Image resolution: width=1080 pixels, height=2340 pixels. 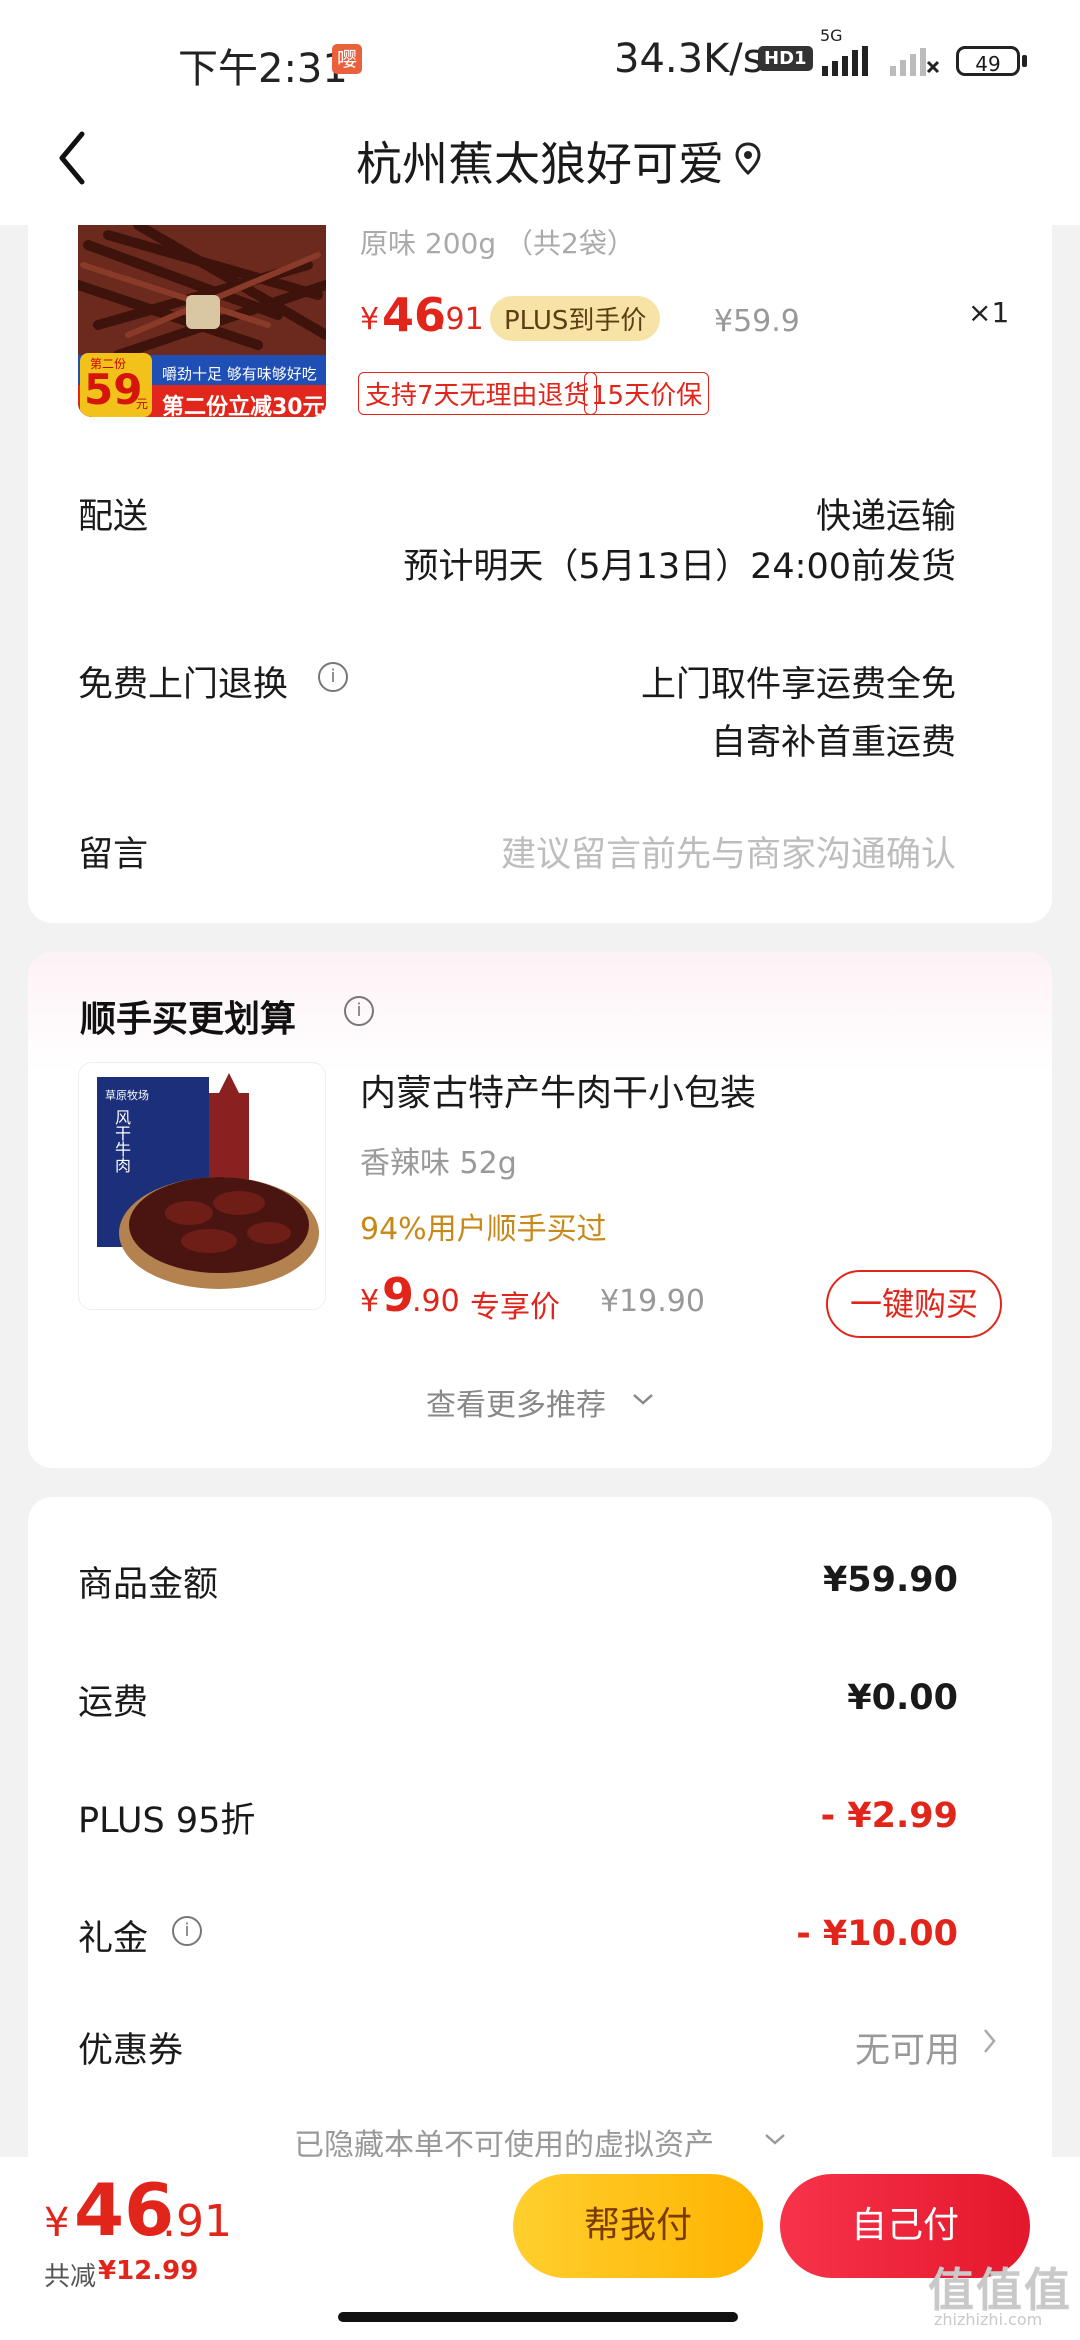 I want to click on addon-section-title: 顺手买更划算, so click(x=188, y=1019).